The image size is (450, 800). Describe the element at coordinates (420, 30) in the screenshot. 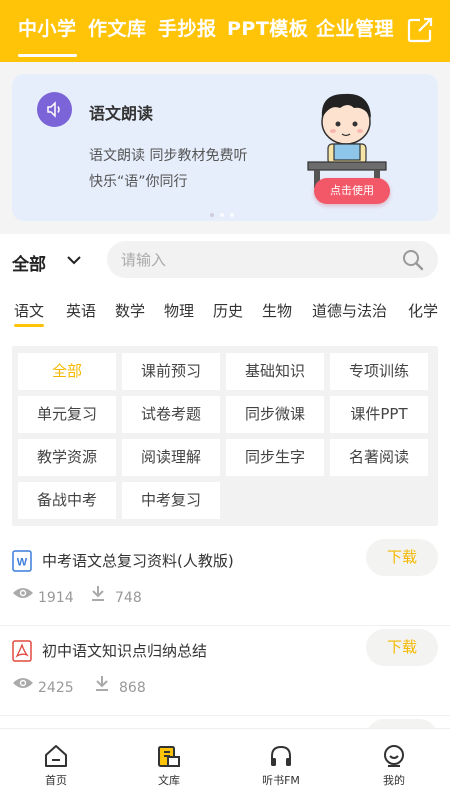

I see `share-icon` at that location.